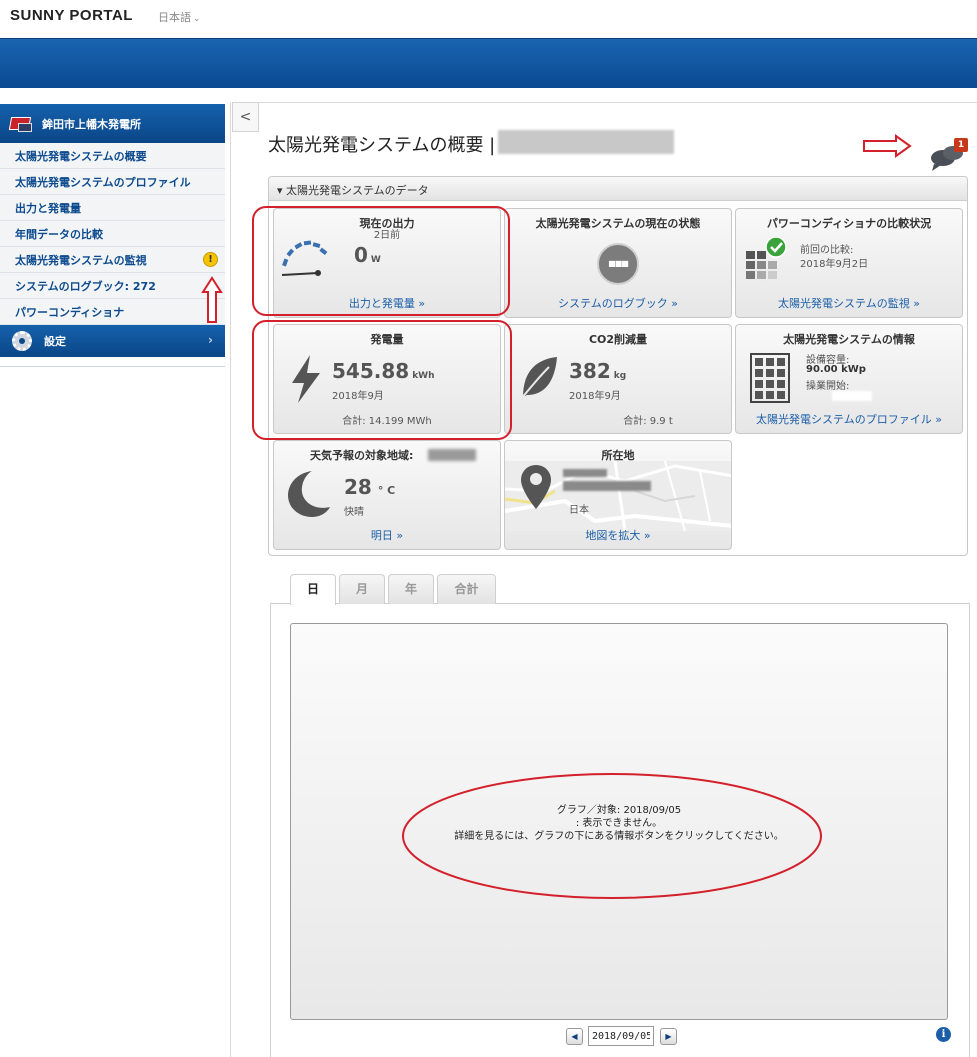 The image size is (977, 1057). What do you see at coordinates (358, 487) in the screenshot?
I see `value-text: 28` at bounding box center [358, 487].